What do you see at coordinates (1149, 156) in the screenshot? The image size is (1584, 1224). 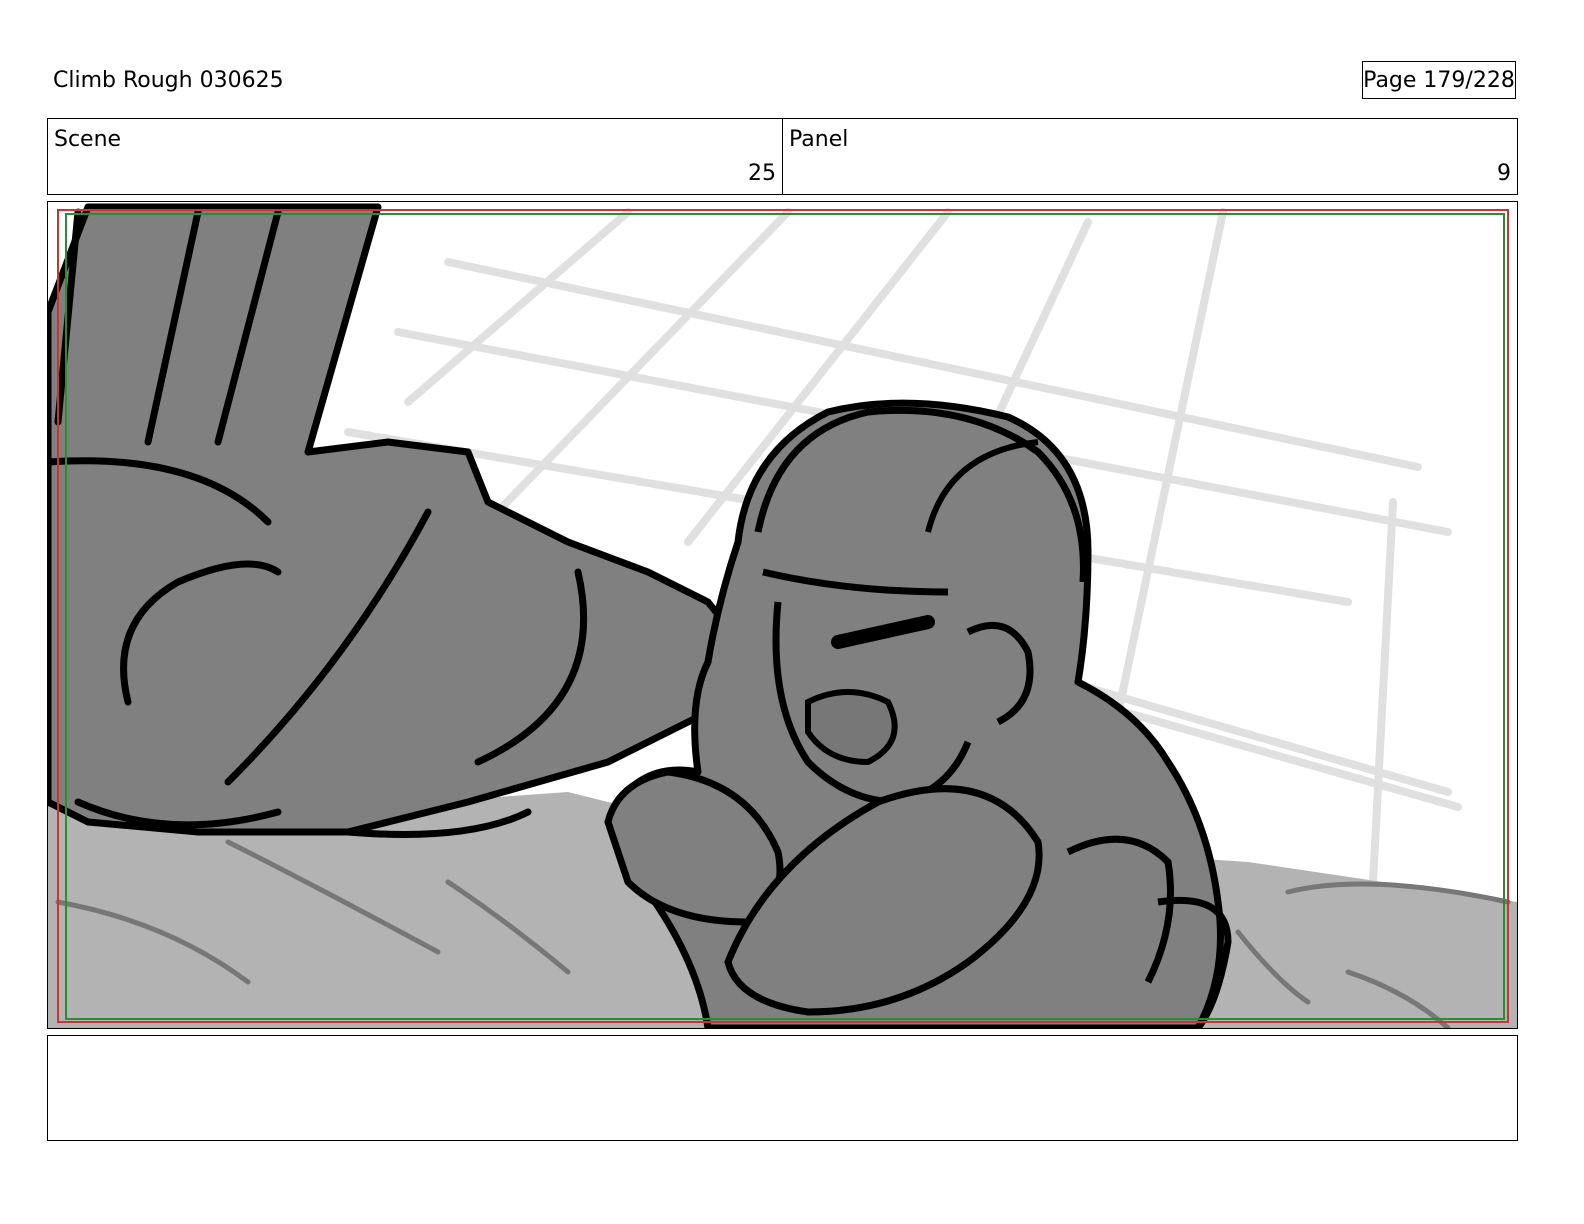 I see `panel-cell: Panel 9` at bounding box center [1149, 156].